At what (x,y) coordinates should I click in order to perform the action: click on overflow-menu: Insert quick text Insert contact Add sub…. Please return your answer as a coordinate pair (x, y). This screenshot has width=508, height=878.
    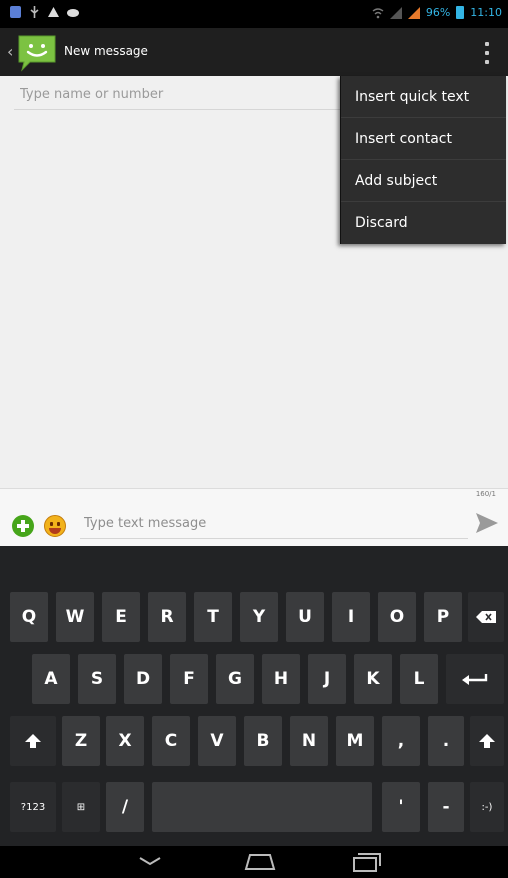
    Looking at the image, I should click on (423, 160).